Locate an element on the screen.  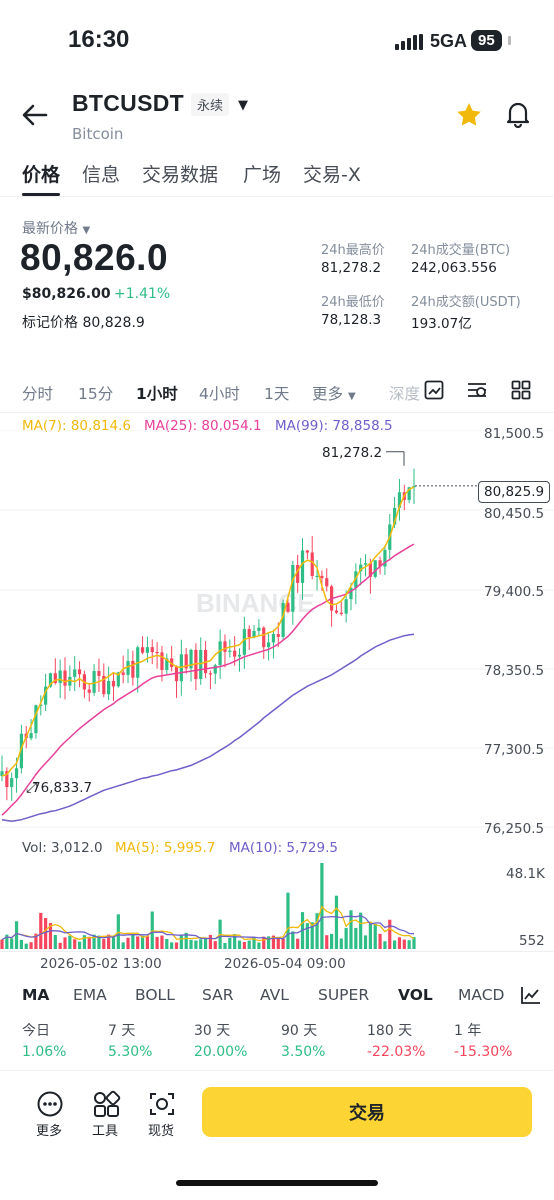
favorite-star-icon is located at coordinates (469, 115).